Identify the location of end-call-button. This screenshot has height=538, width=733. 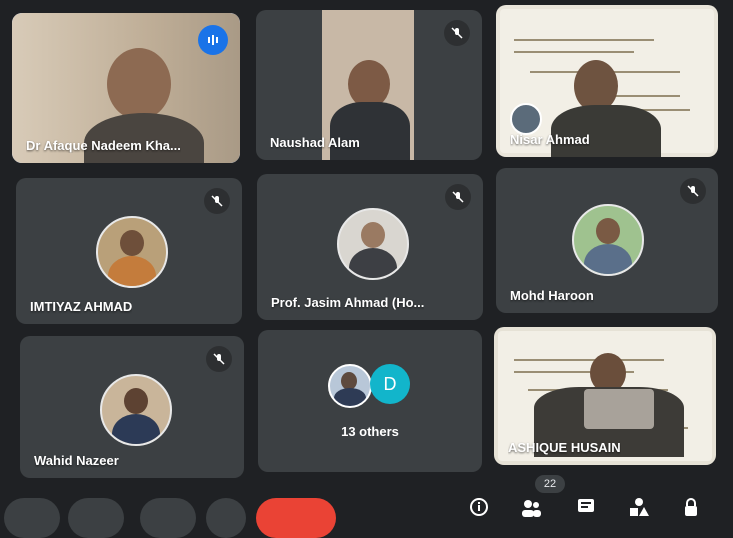
(296, 518).